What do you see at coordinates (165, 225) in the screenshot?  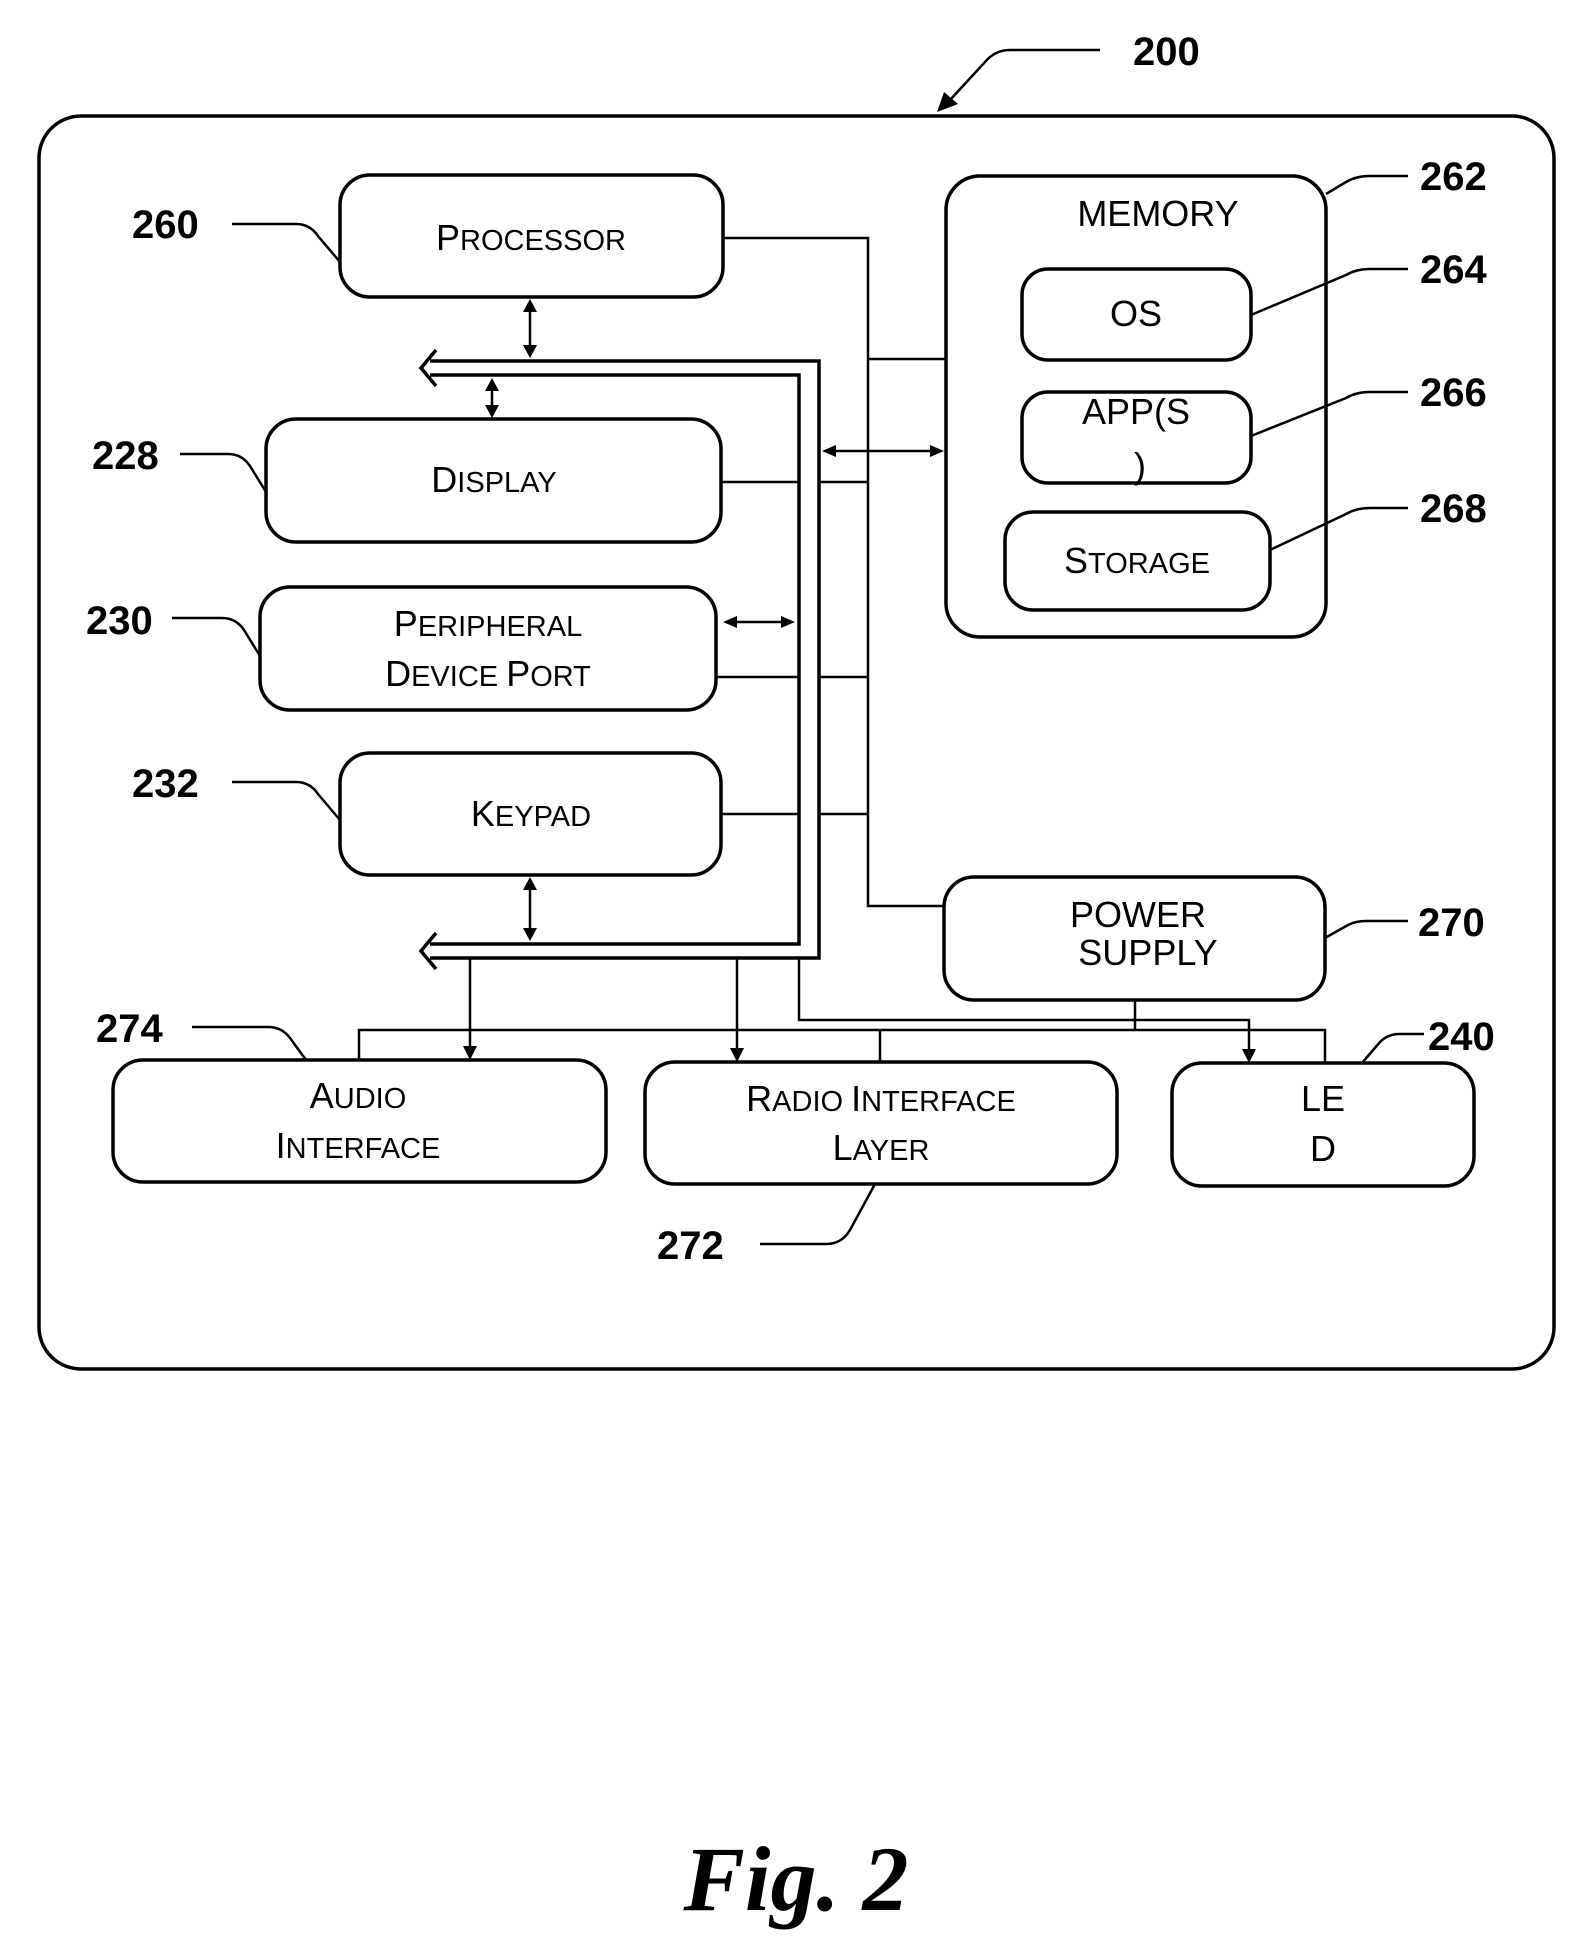 I see `ref-260: 260` at bounding box center [165, 225].